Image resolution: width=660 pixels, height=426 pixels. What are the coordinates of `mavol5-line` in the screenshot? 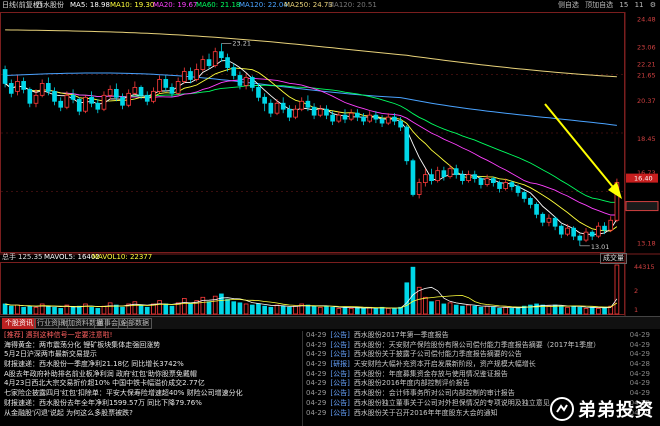 It's located at (311, 297).